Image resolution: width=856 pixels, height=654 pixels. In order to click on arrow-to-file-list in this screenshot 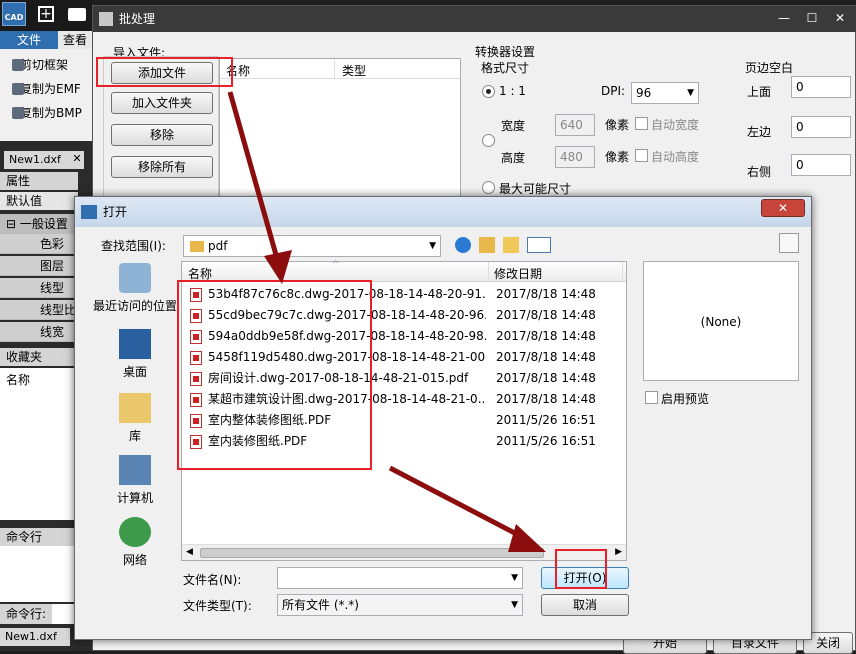, I will do `click(254, 177)`.